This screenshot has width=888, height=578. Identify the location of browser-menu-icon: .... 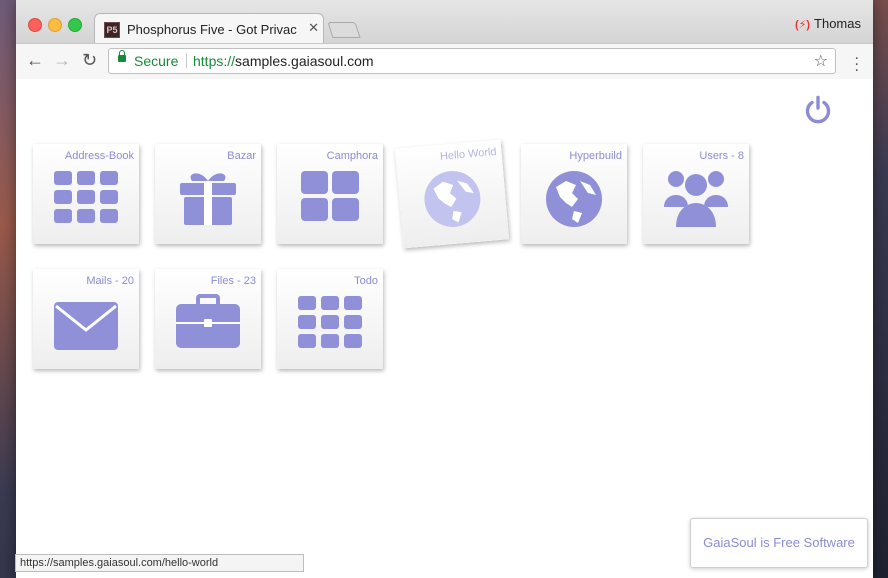
(857, 61).